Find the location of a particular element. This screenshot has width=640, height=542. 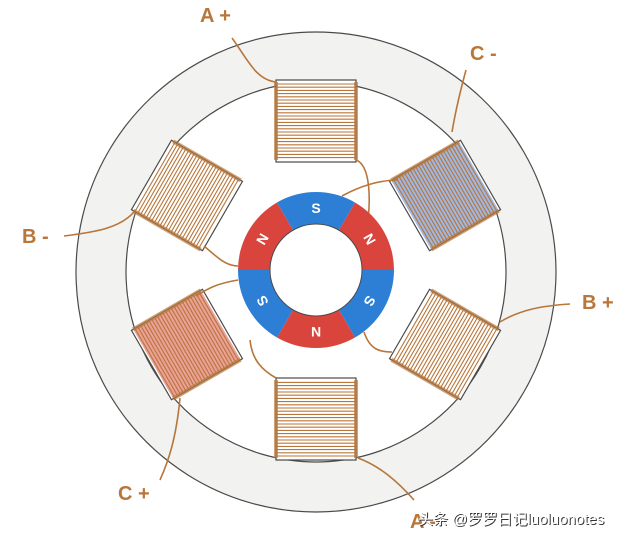

rotor-pole-label: N is located at coordinates (316, 332).